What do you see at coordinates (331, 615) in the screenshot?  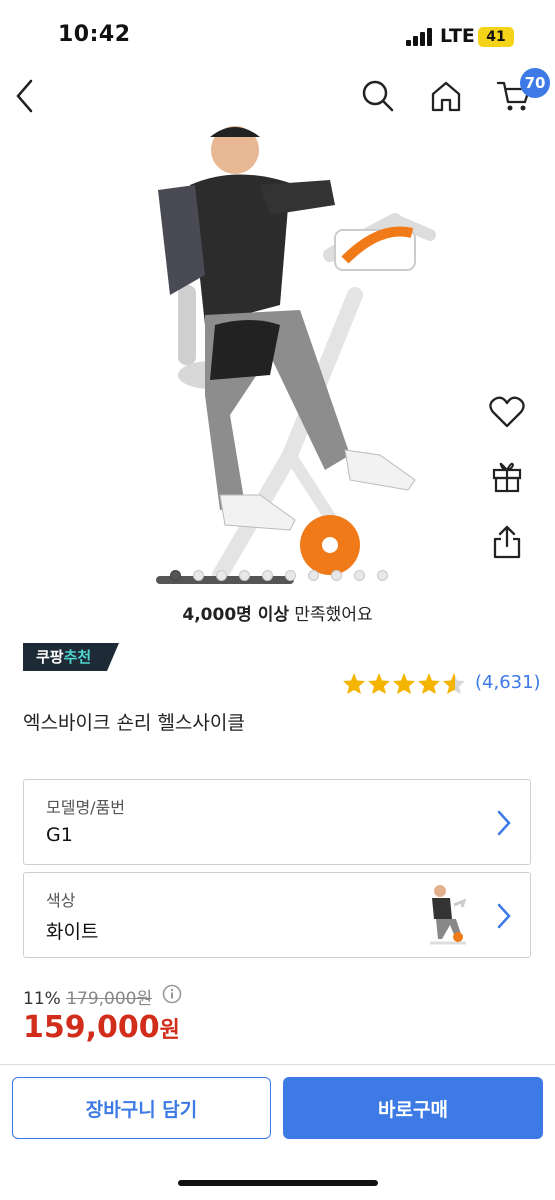 I see `satisfaction-text: 만족했어요` at bounding box center [331, 615].